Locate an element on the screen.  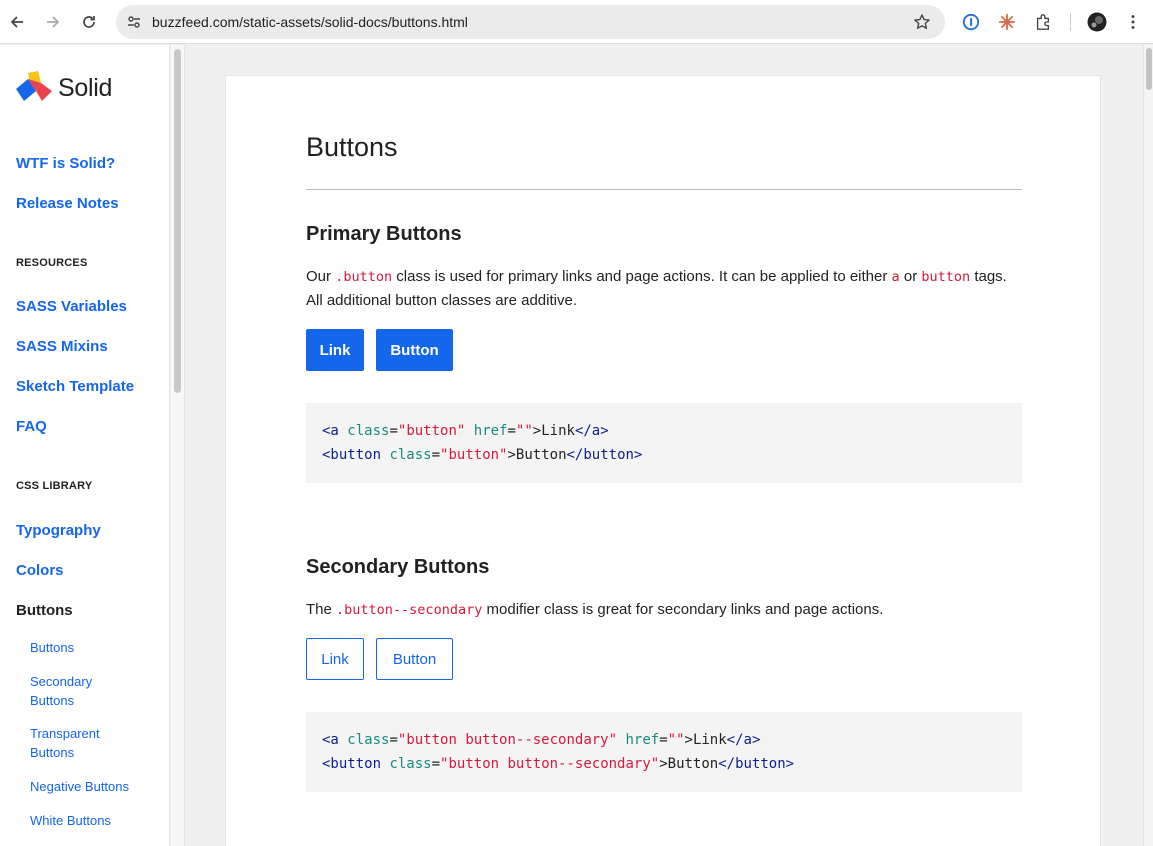
primary-button-button: Button is located at coordinates (414, 350).